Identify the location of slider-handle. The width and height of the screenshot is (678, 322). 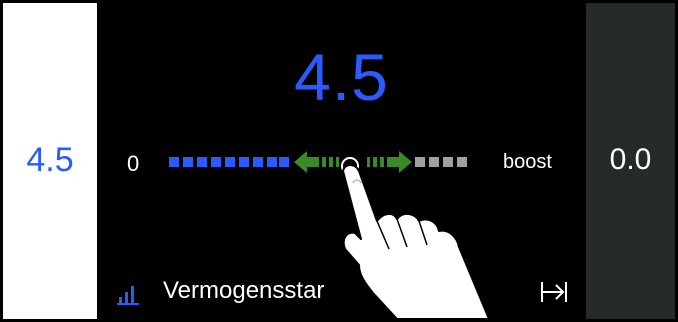
(350, 166).